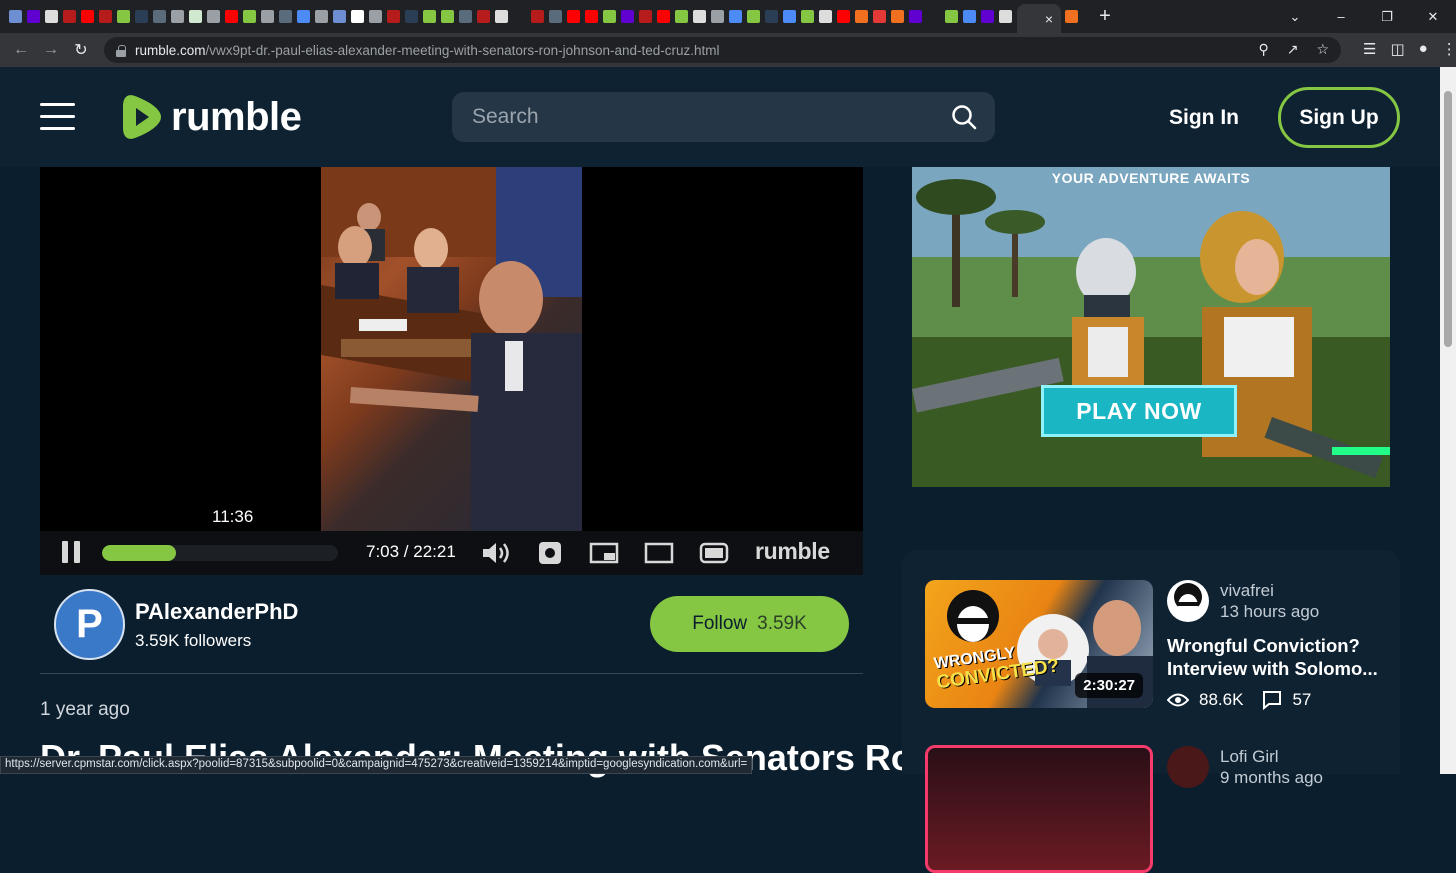 This screenshot has width=1456, height=873. What do you see at coordinates (51, 50) in the screenshot?
I see `forward-icon: →` at bounding box center [51, 50].